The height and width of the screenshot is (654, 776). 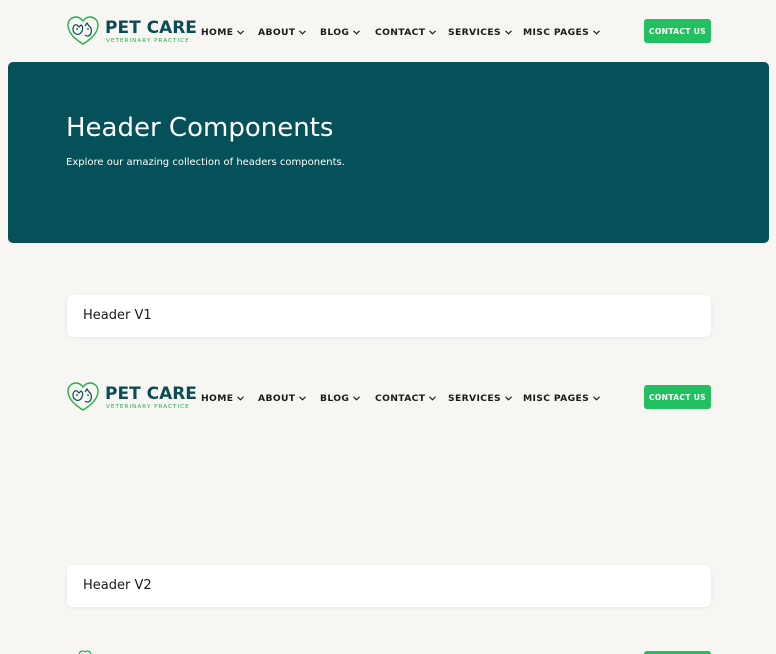 What do you see at coordinates (389, 316) in the screenshot?
I see `section-card-header-v1: Header V1` at bounding box center [389, 316].